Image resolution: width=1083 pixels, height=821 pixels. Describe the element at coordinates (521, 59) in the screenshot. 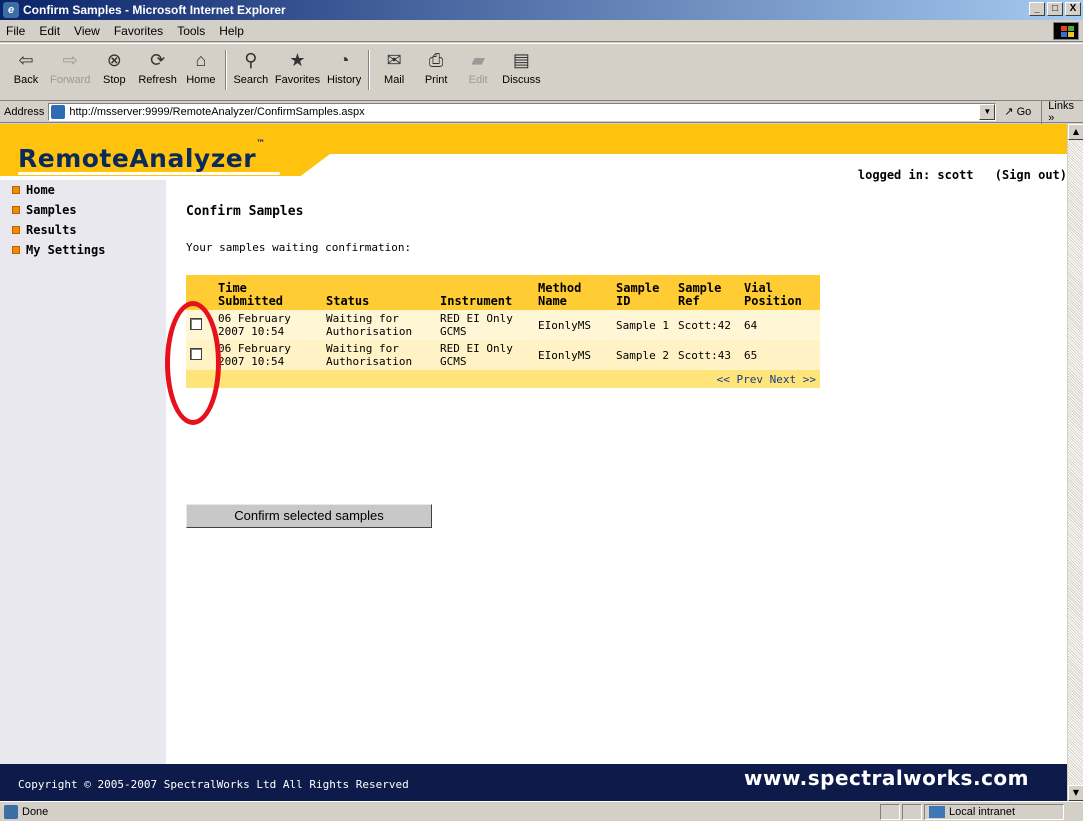

I see `discuss-icon: ▤` at that location.